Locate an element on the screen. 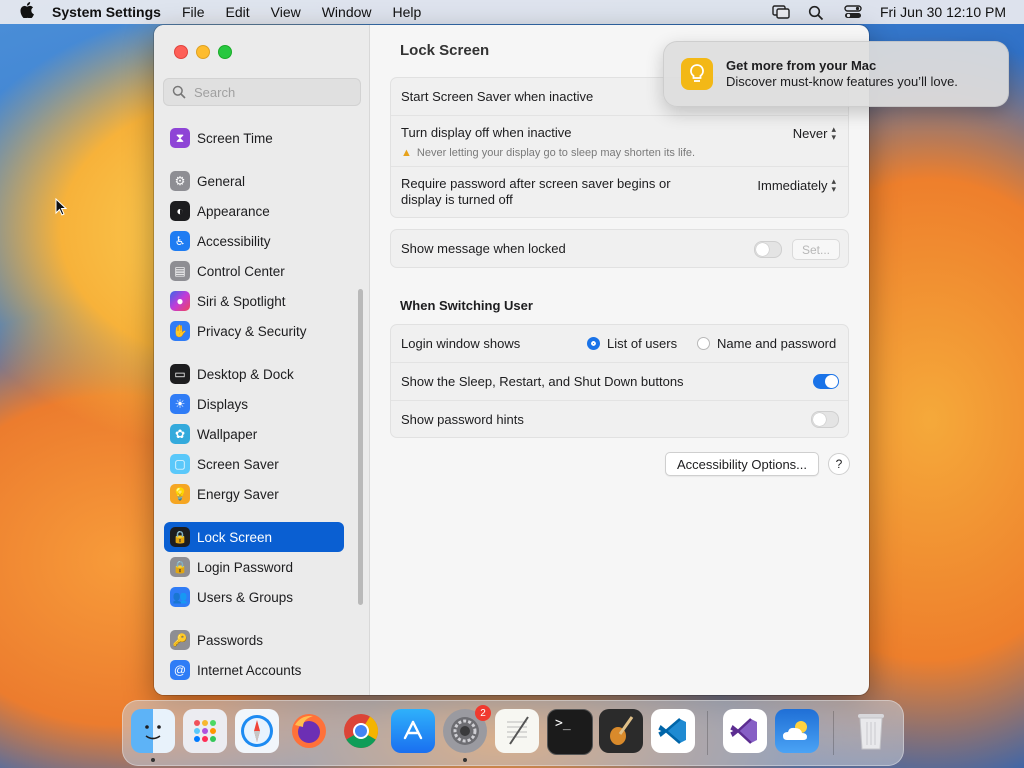  safari-icon is located at coordinates (257, 731).